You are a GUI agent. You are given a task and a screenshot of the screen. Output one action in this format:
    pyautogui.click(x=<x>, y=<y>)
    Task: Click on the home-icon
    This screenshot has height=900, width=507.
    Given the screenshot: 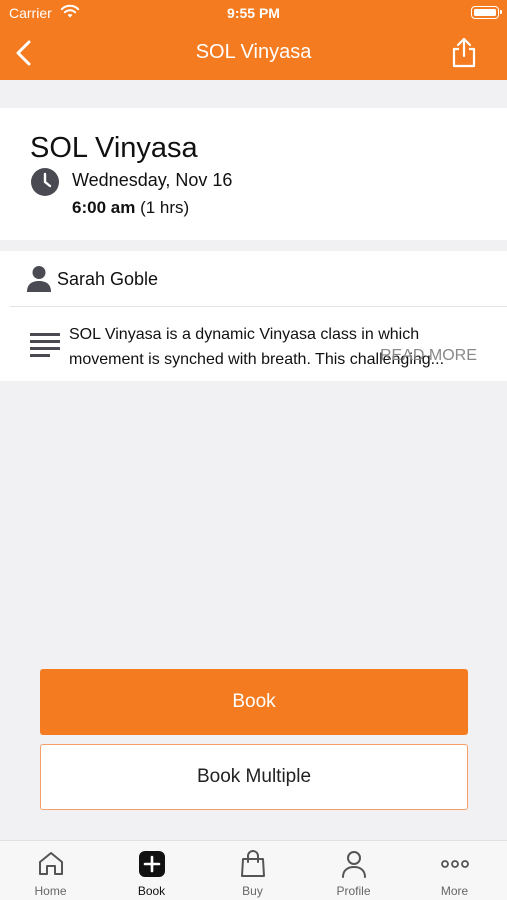 What is the action you would take?
    pyautogui.click(x=50, y=863)
    